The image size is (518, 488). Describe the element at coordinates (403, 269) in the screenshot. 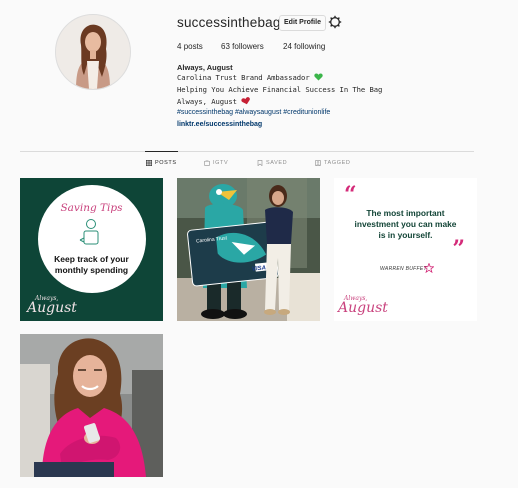

I see `quote-author: WARREN BUFFET` at that location.